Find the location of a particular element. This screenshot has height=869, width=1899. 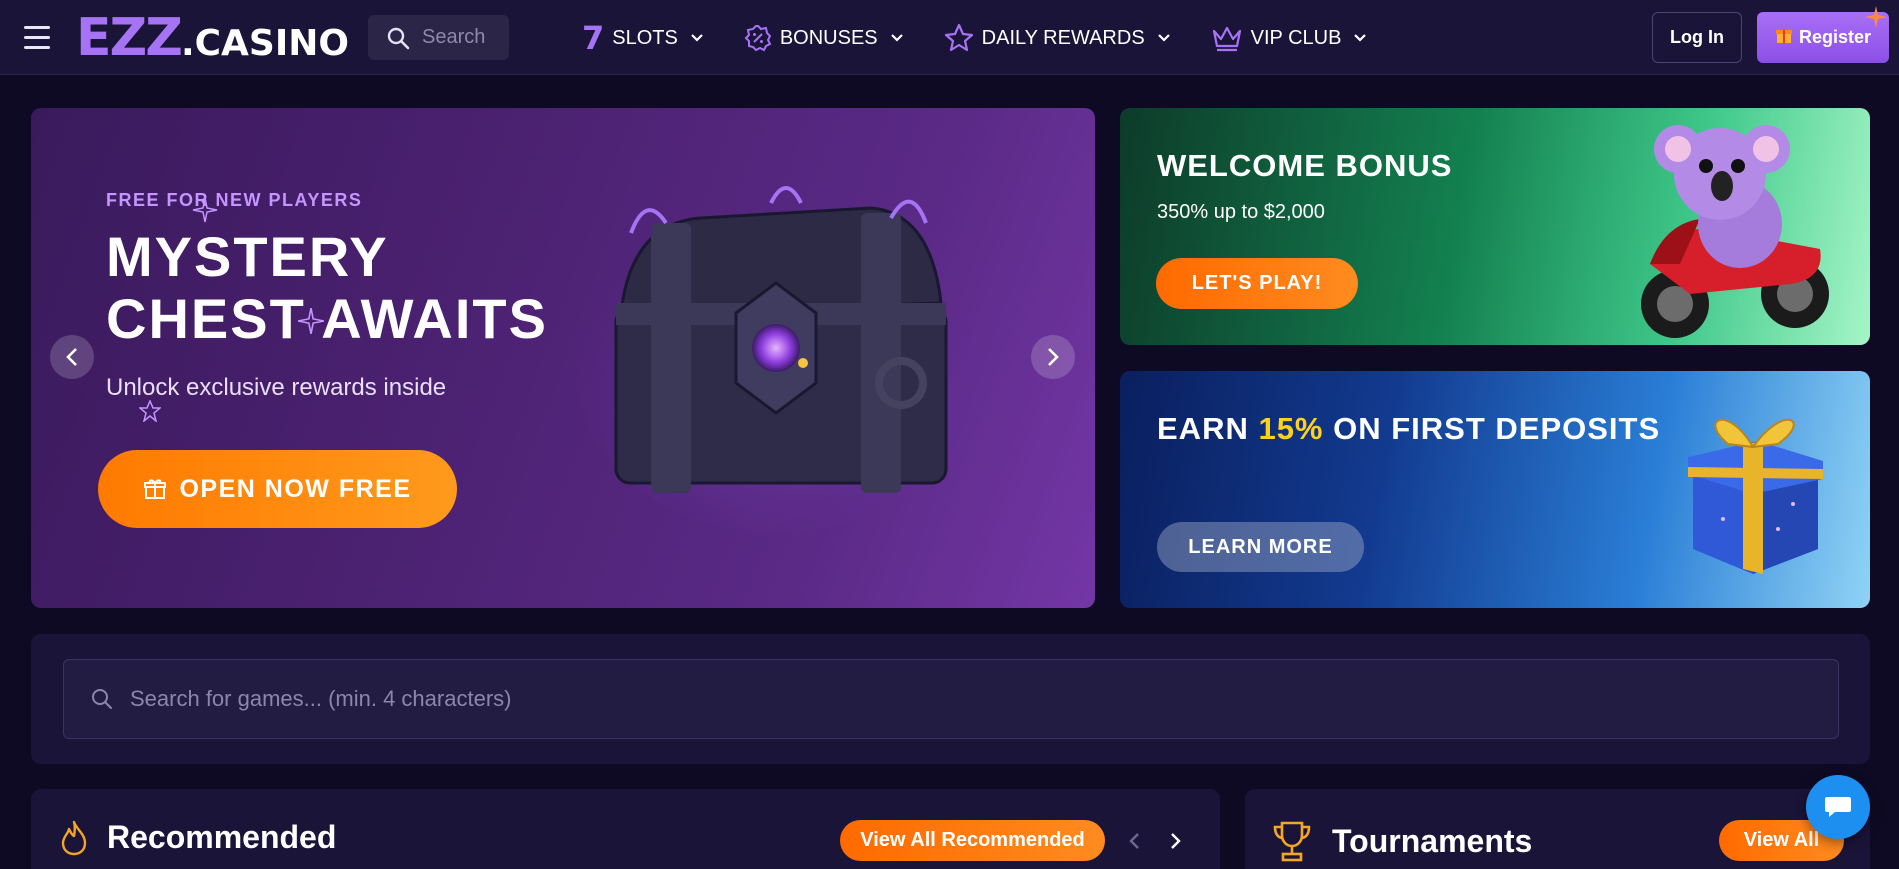

games-search-box is located at coordinates (951, 699).